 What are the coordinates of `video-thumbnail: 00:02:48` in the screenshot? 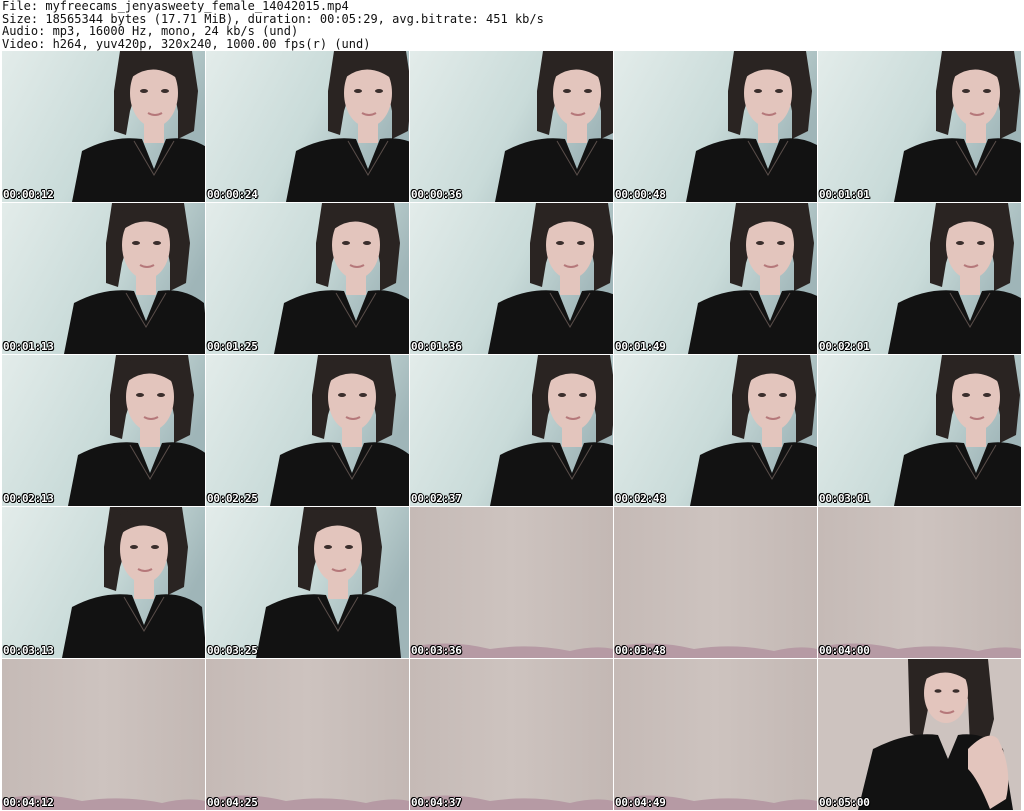 It's located at (715, 430).